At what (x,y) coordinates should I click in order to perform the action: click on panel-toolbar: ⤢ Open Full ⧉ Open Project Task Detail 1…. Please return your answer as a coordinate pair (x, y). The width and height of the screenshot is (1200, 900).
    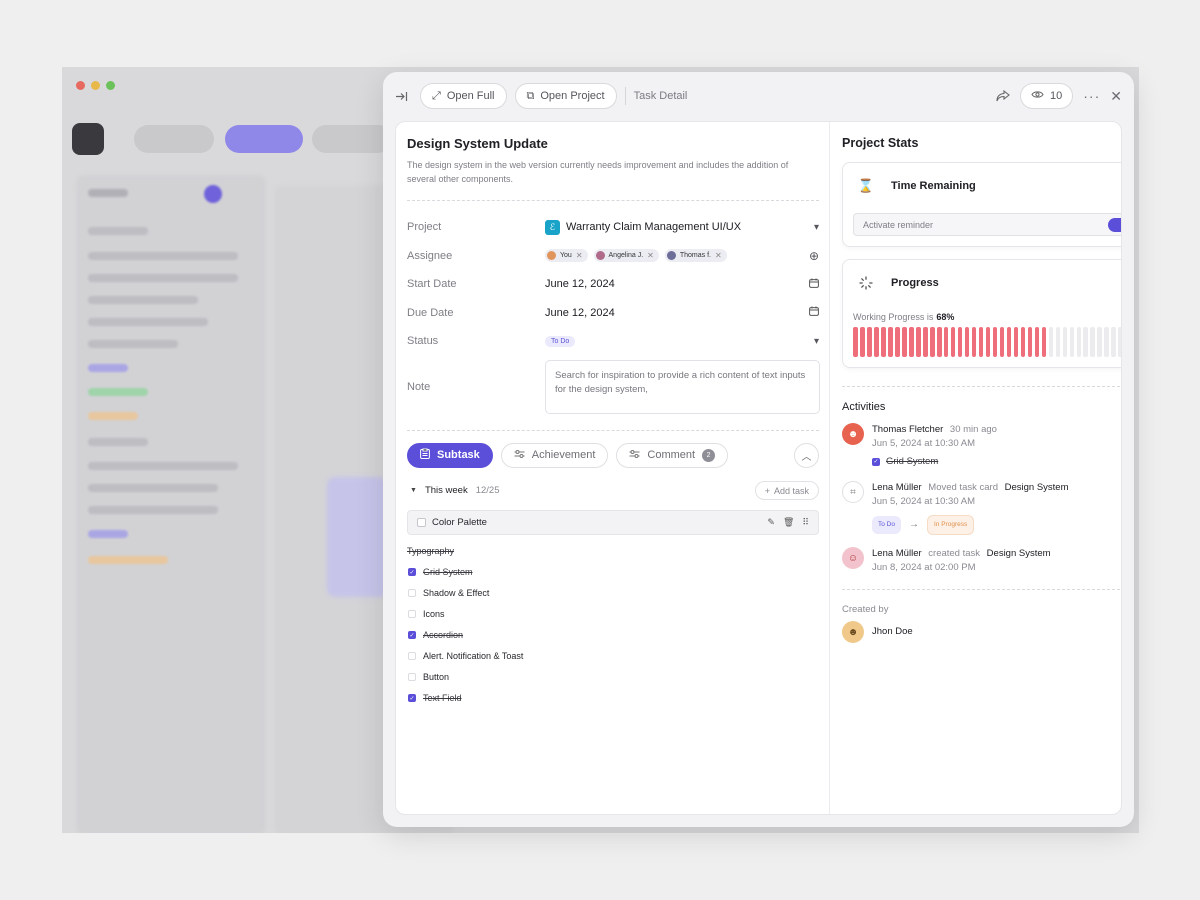
    Looking at the image, I should click on (758, 96).